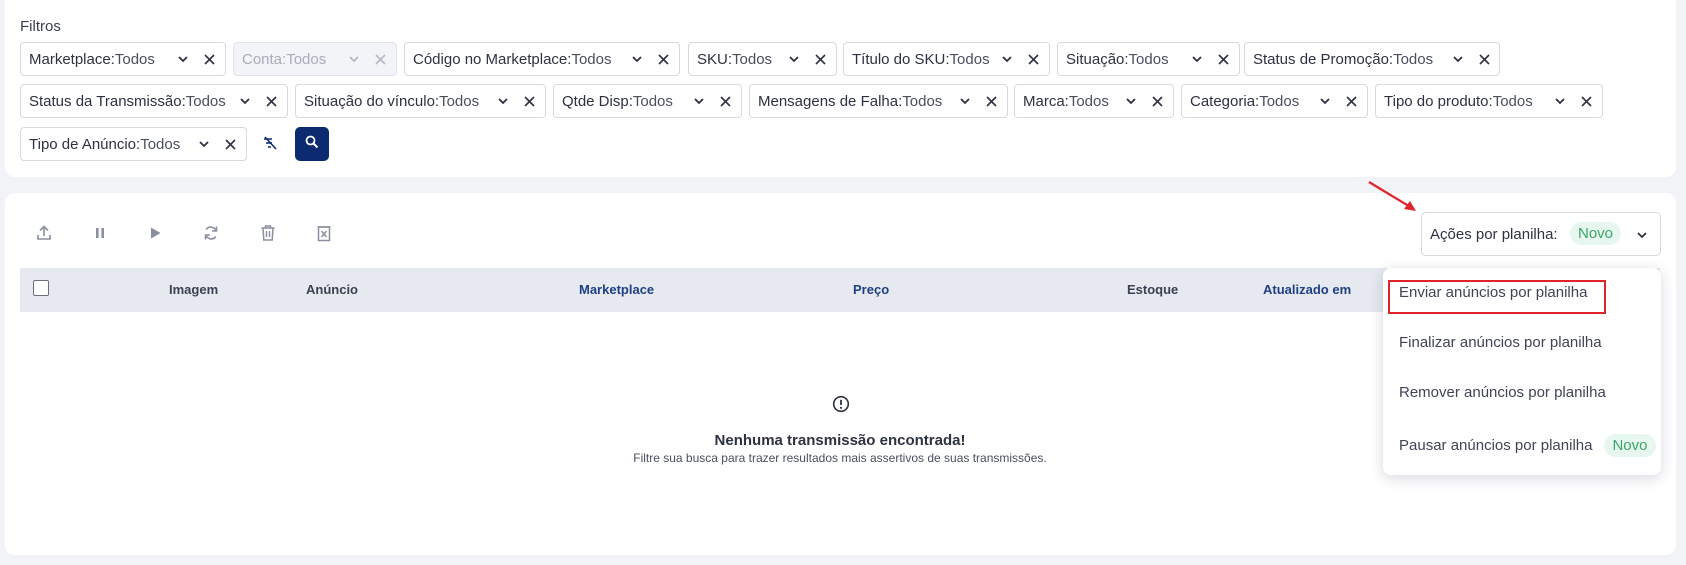 The image size is (1686, 565). Describe the element at coordinates (155, 233) in the screenshot. I see `play-icon` at that location.